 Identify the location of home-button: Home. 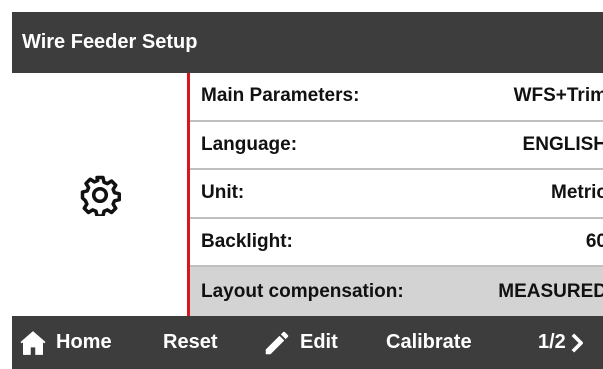
(65, 342).